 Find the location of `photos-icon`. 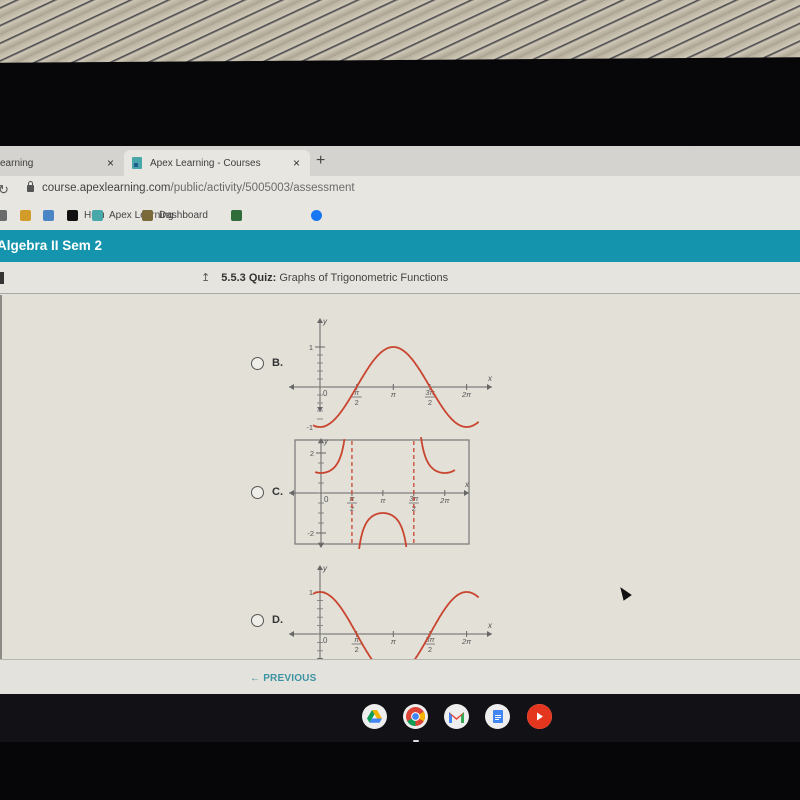

photos-icon is located at coordinates (3, 215).